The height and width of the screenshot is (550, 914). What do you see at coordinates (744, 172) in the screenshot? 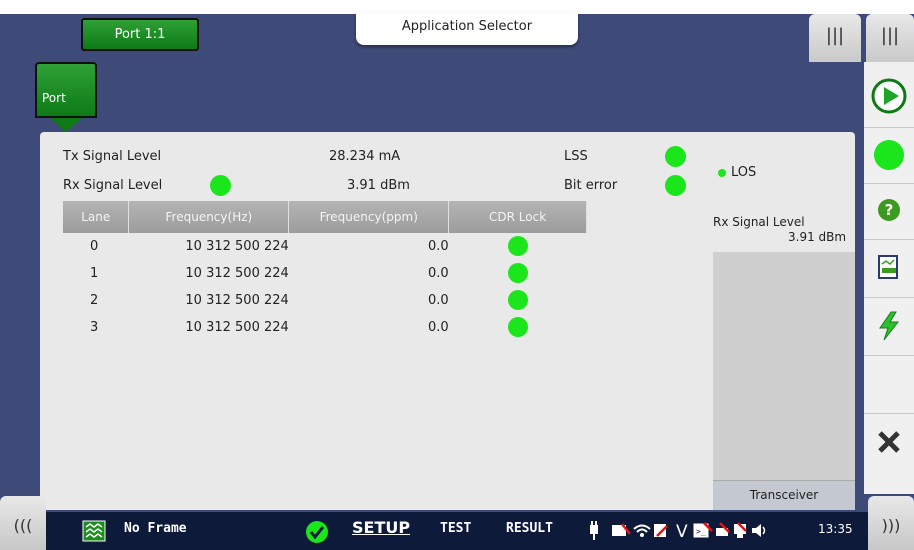
I see `los-label: LOS` at bounding box center [744, 172].